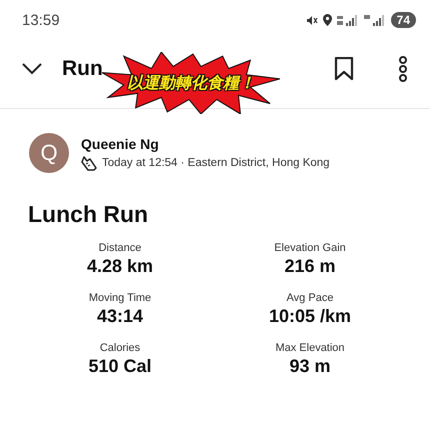 Image resolution: width=430 pixels, height=444 pixels. I want to click on activity-meta: Today at 12:54 · Eastern District, Hong Kong, so click(216, 163).